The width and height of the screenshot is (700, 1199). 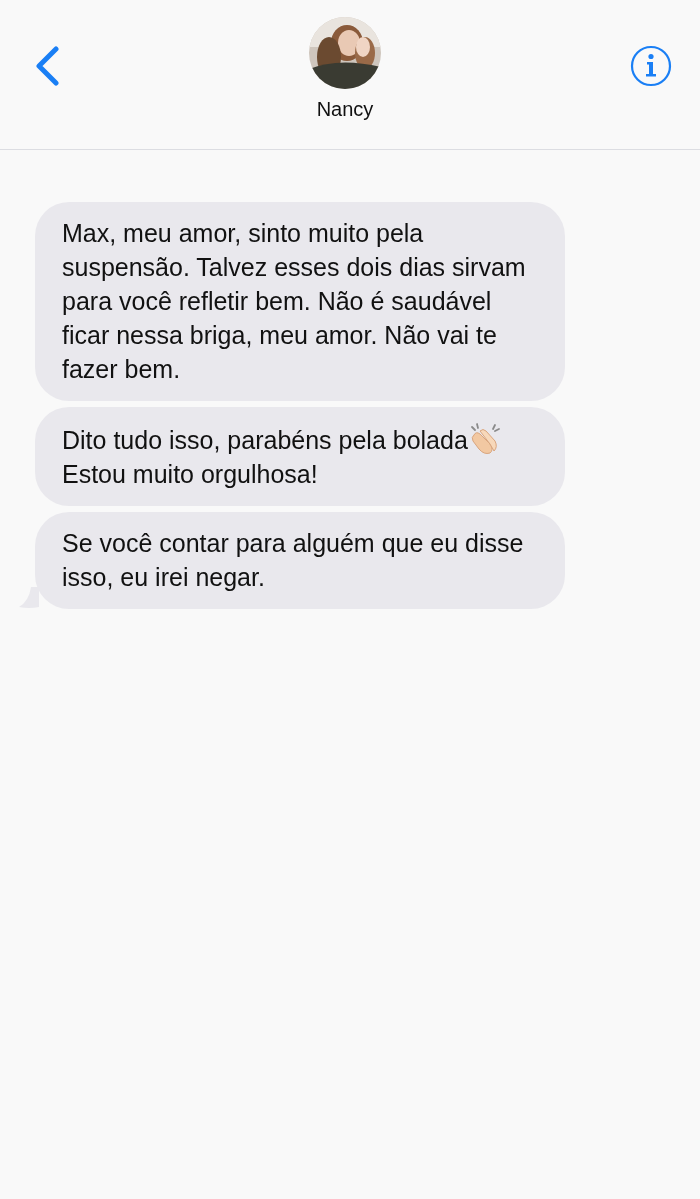 I want to click on info-button, so click(x=651, y=66).